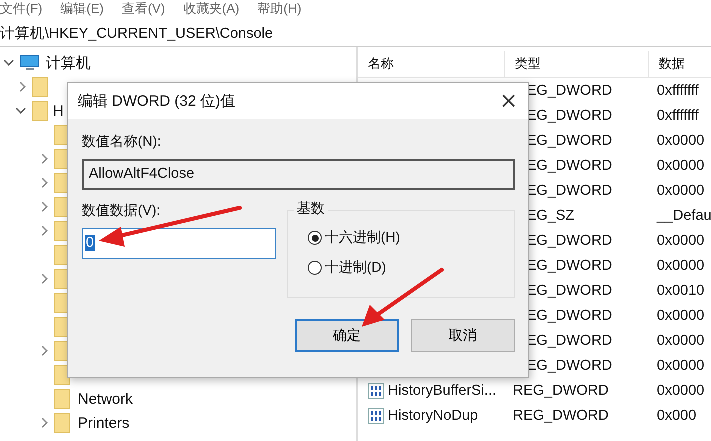 The width and height of the screenshot is (711, 441). Describe the element at coordinates (104, 423) in the screenshot. I see `tree-item: Printers` at that location.